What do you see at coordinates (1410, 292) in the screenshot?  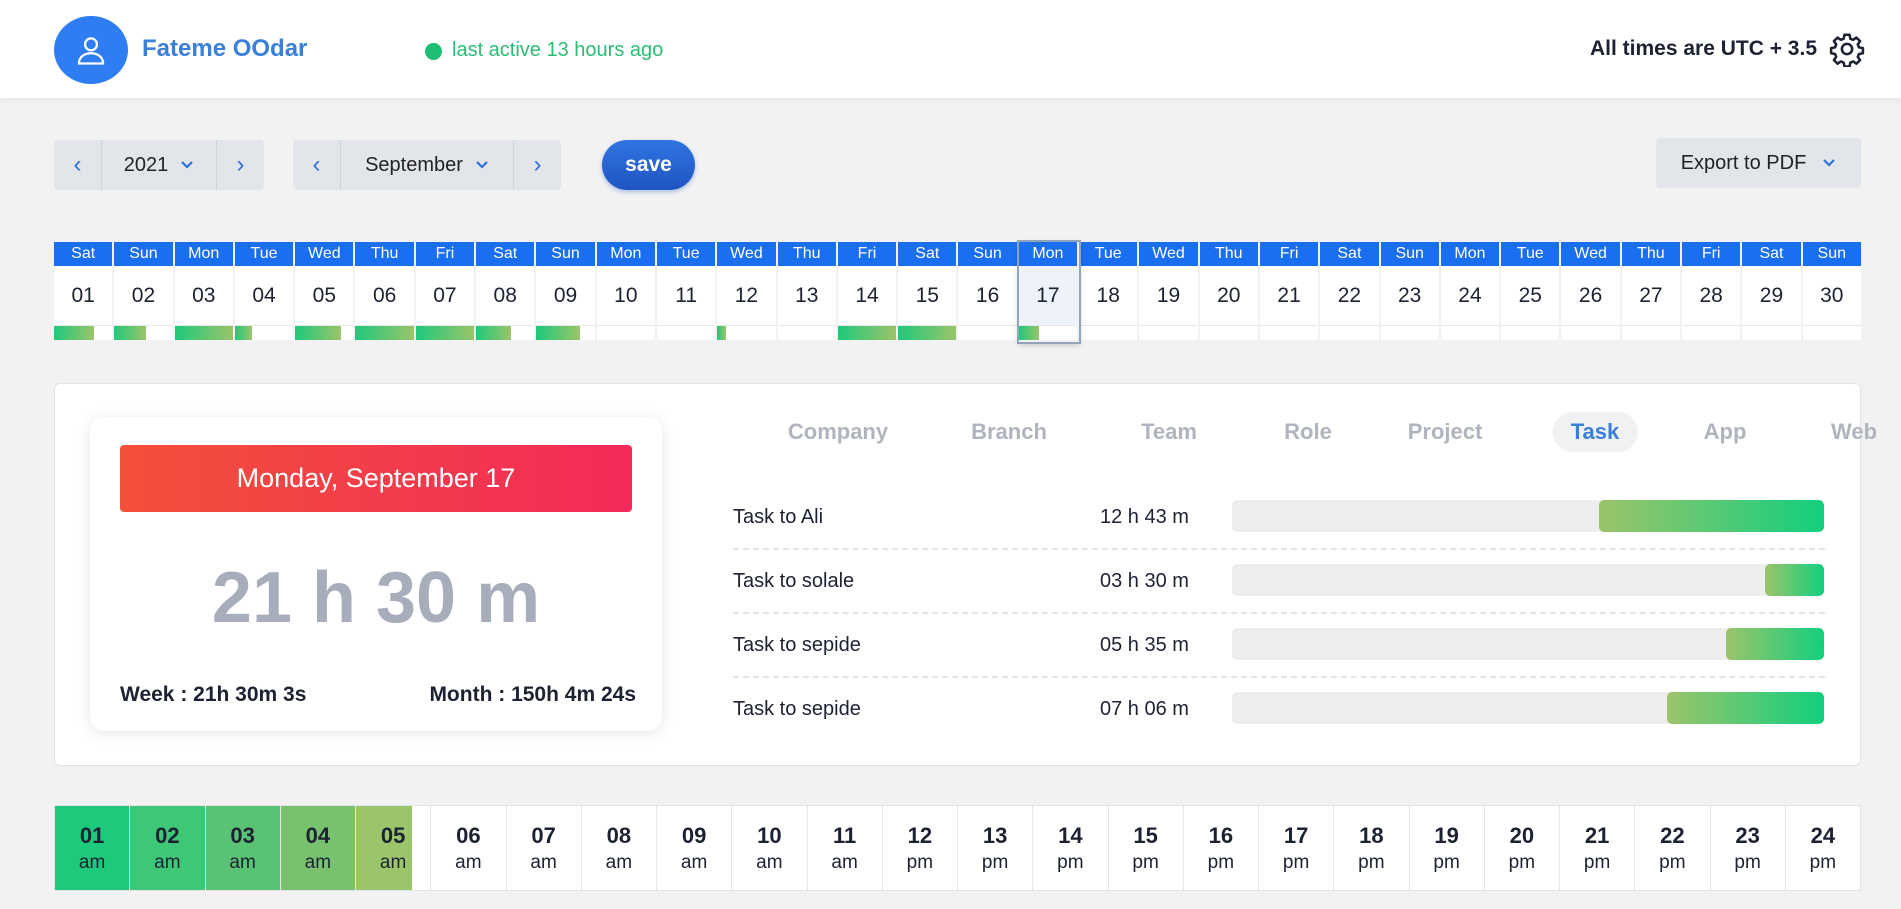 I see `calendar-day: Sun 23` at bounding box center [1410, 292].